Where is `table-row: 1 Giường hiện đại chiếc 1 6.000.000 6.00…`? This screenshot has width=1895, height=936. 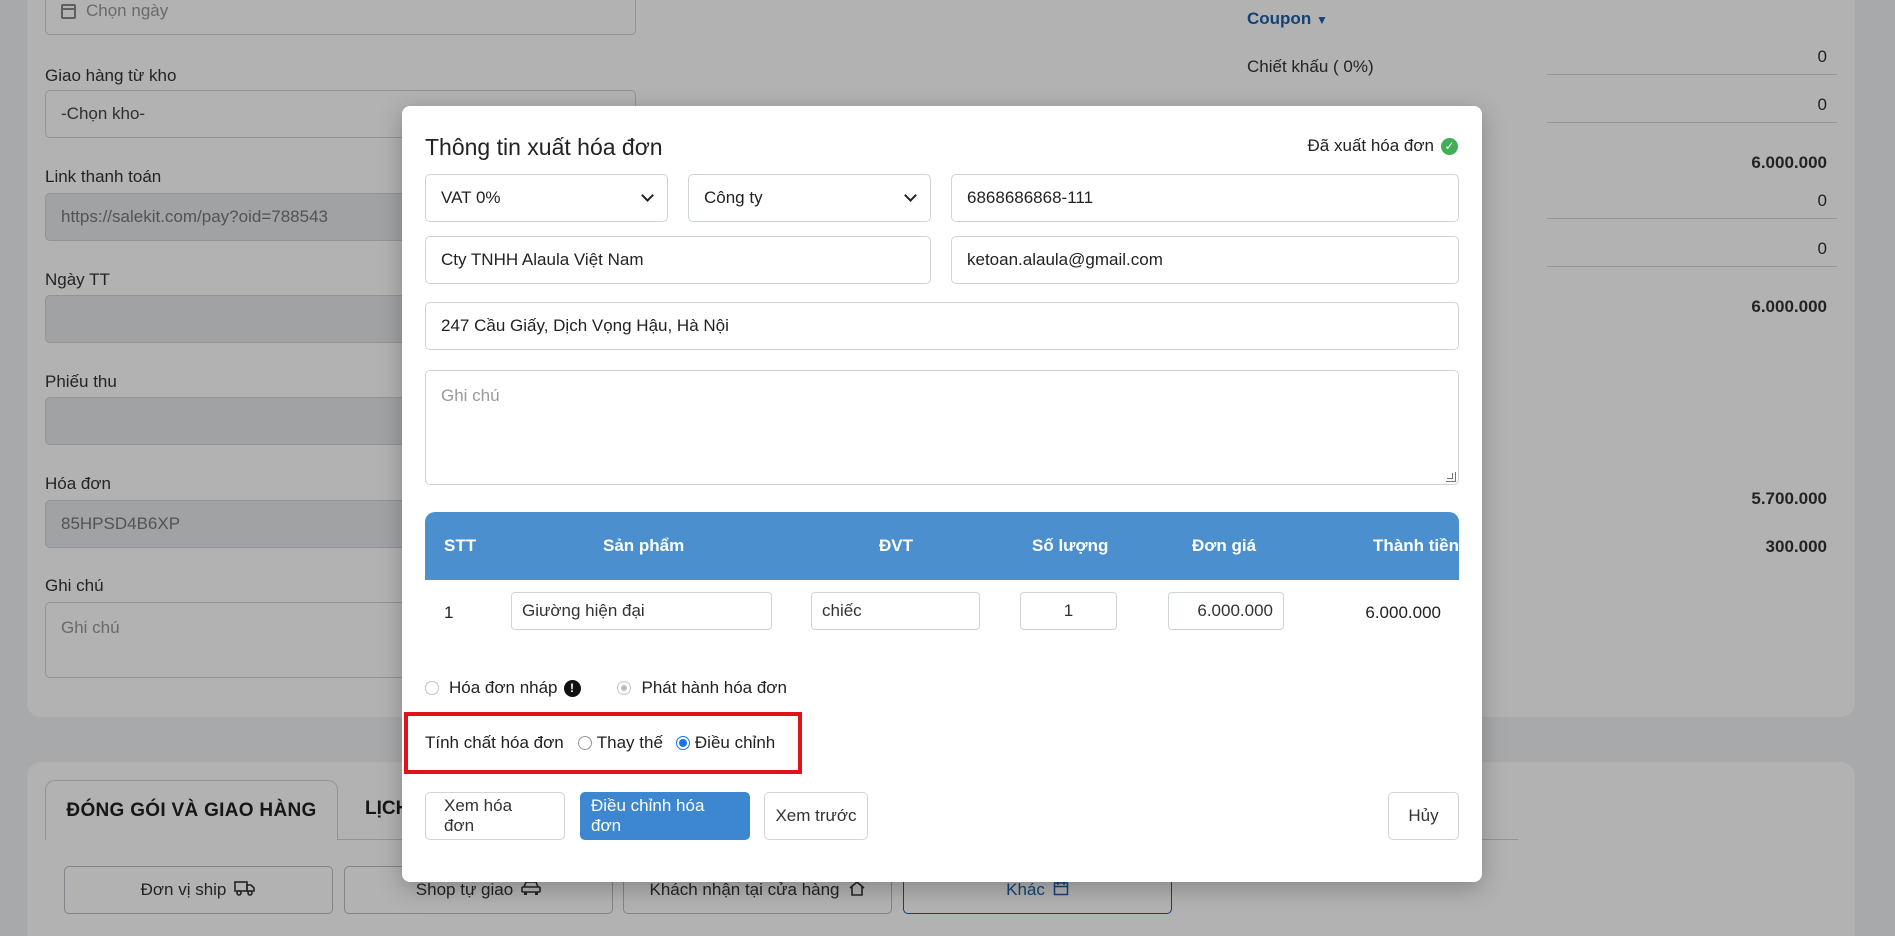 table-row: 1 Giường hiện đại chiếc 1 6.000.000 6.00… is located at coordinates (942, 612).